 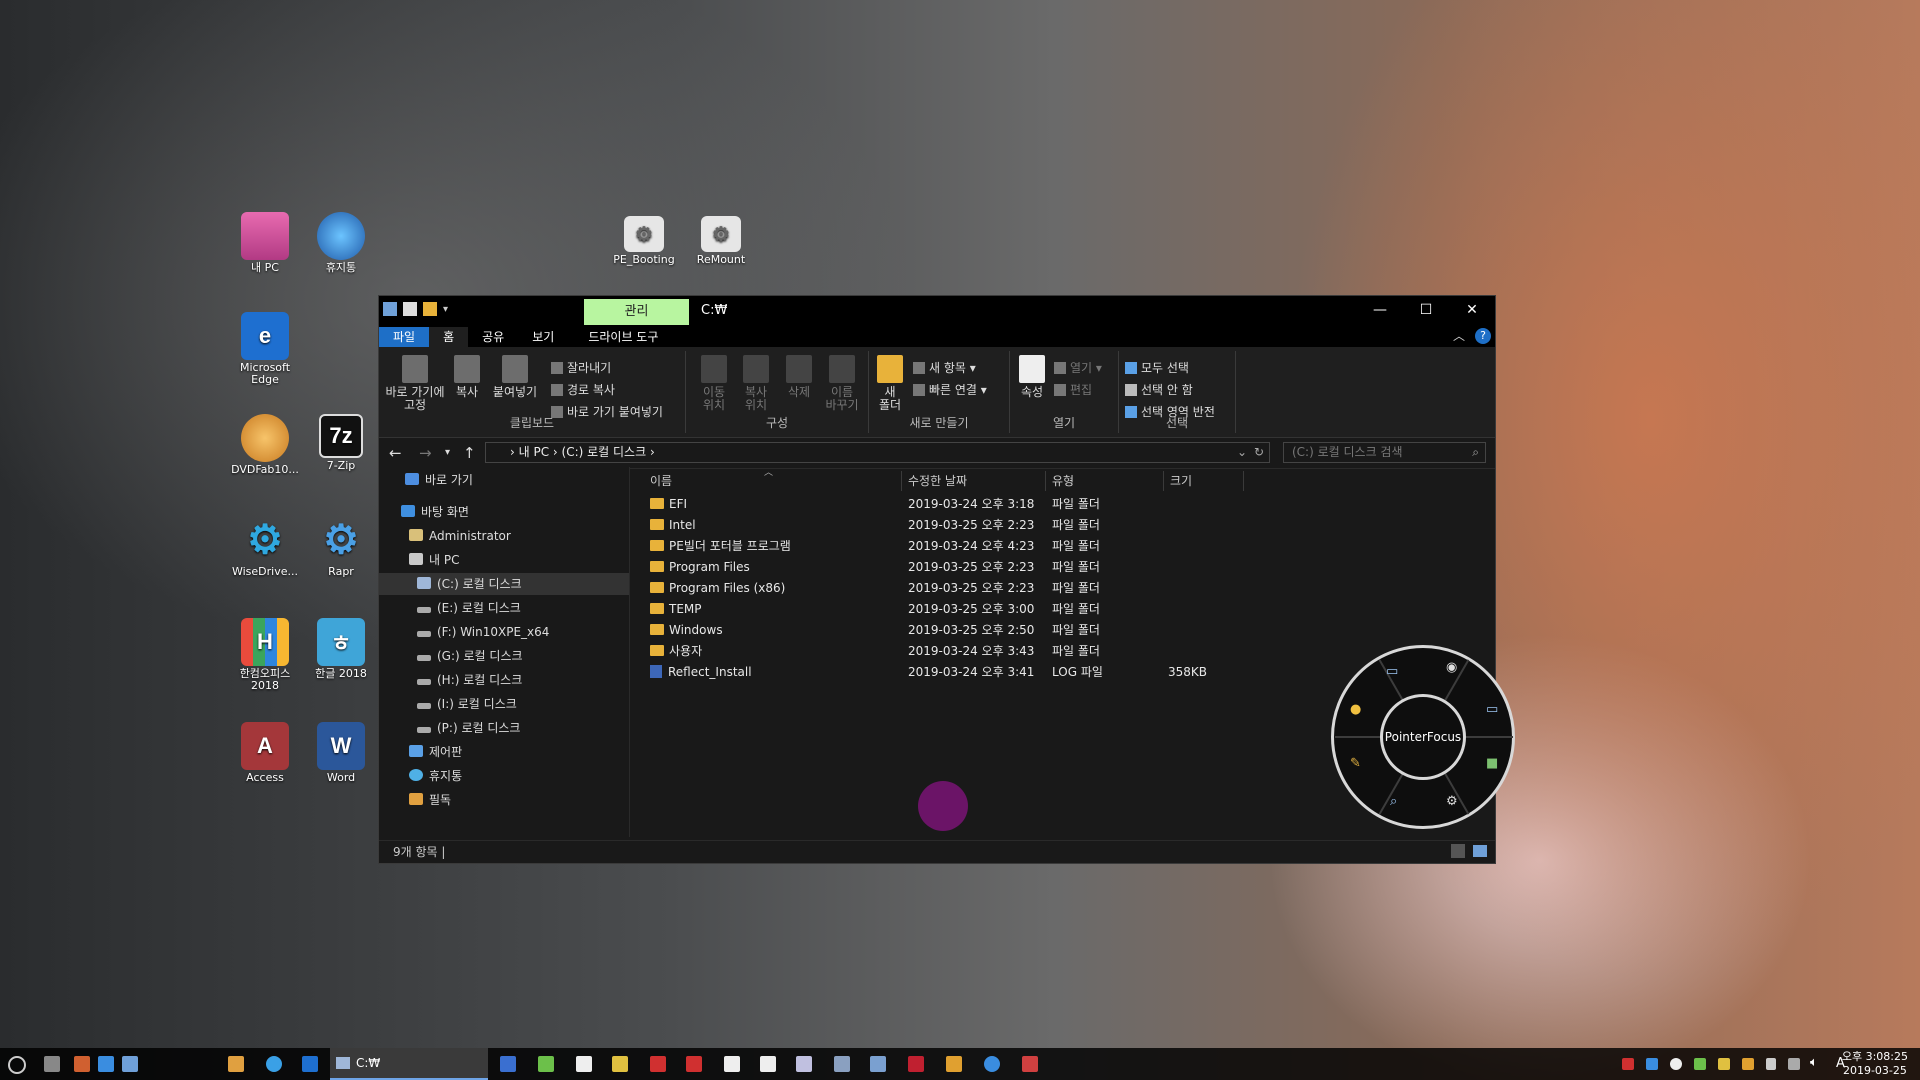 What do you see at coordinates (1159, 389) in the screenshot?
I see `select-none-button: 선택 안 함` at bounding box center [1159, 389].